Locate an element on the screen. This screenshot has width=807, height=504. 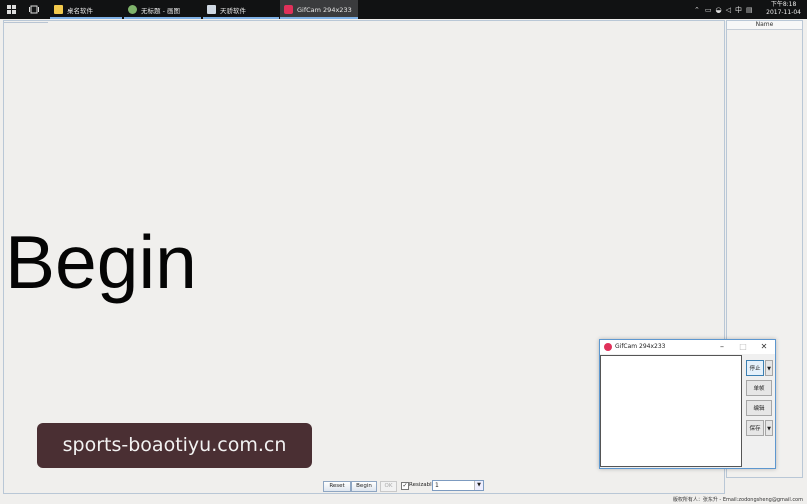
windows-start-icon is located at coordinates (11, 9).